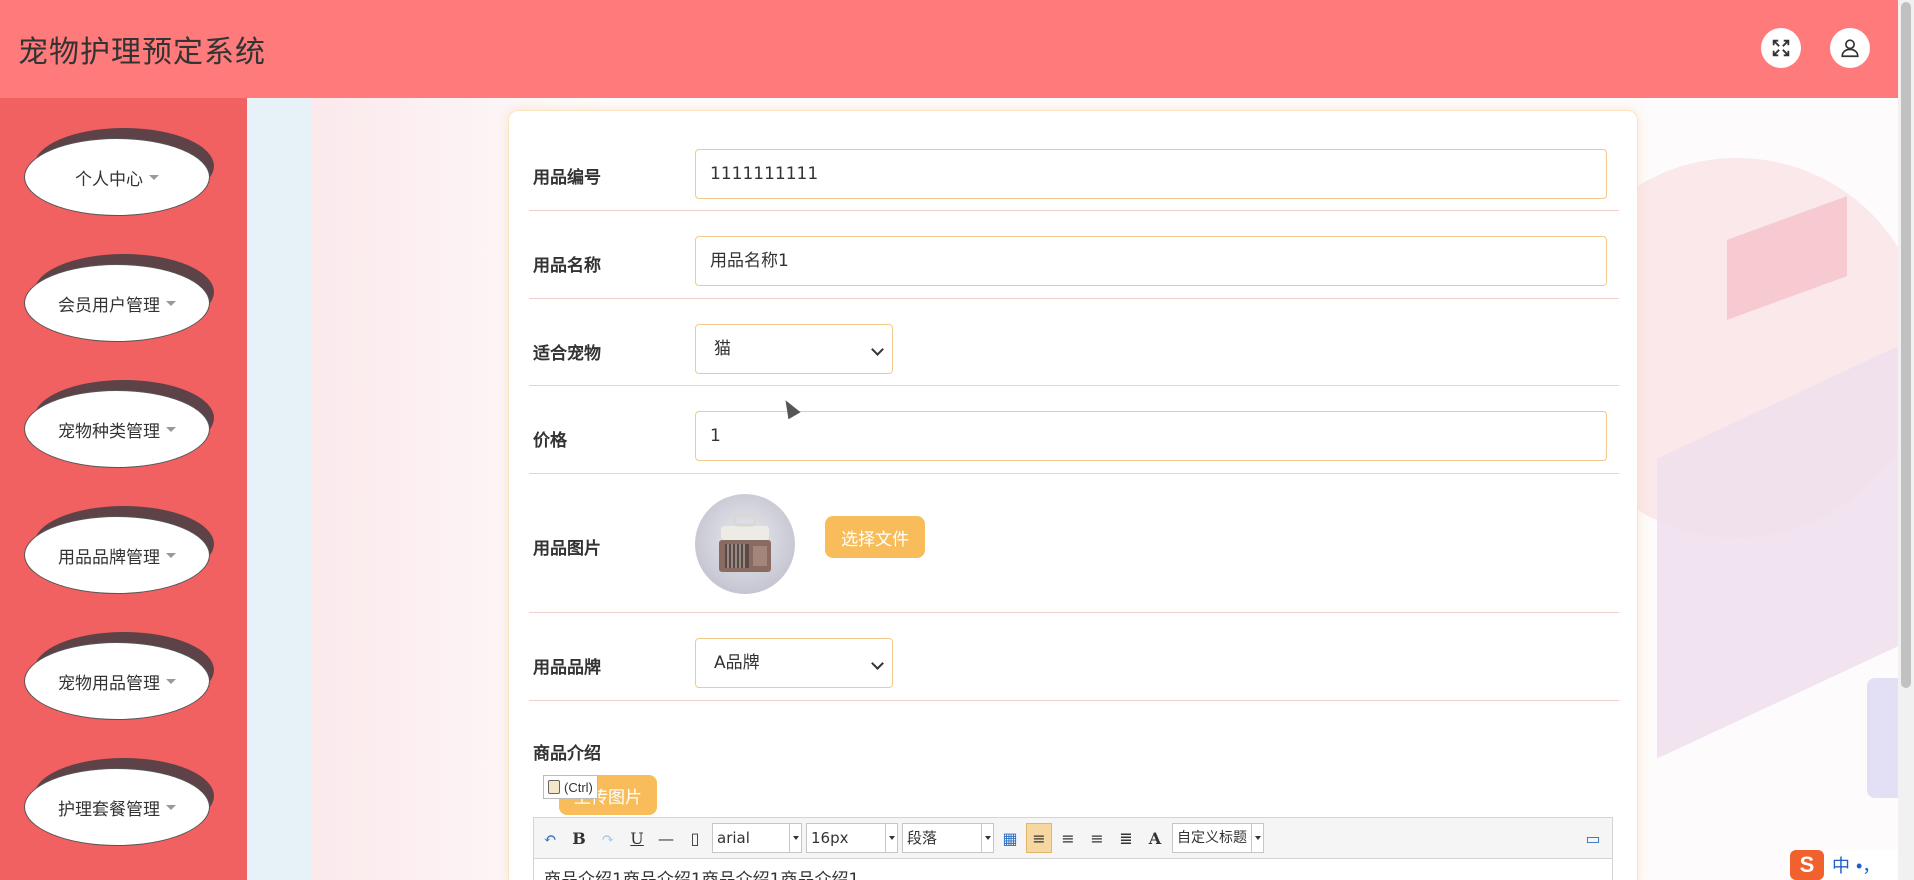 This screenshot has height=880, width=1914. I want to click on user-menu-button, so click(1850, 48).